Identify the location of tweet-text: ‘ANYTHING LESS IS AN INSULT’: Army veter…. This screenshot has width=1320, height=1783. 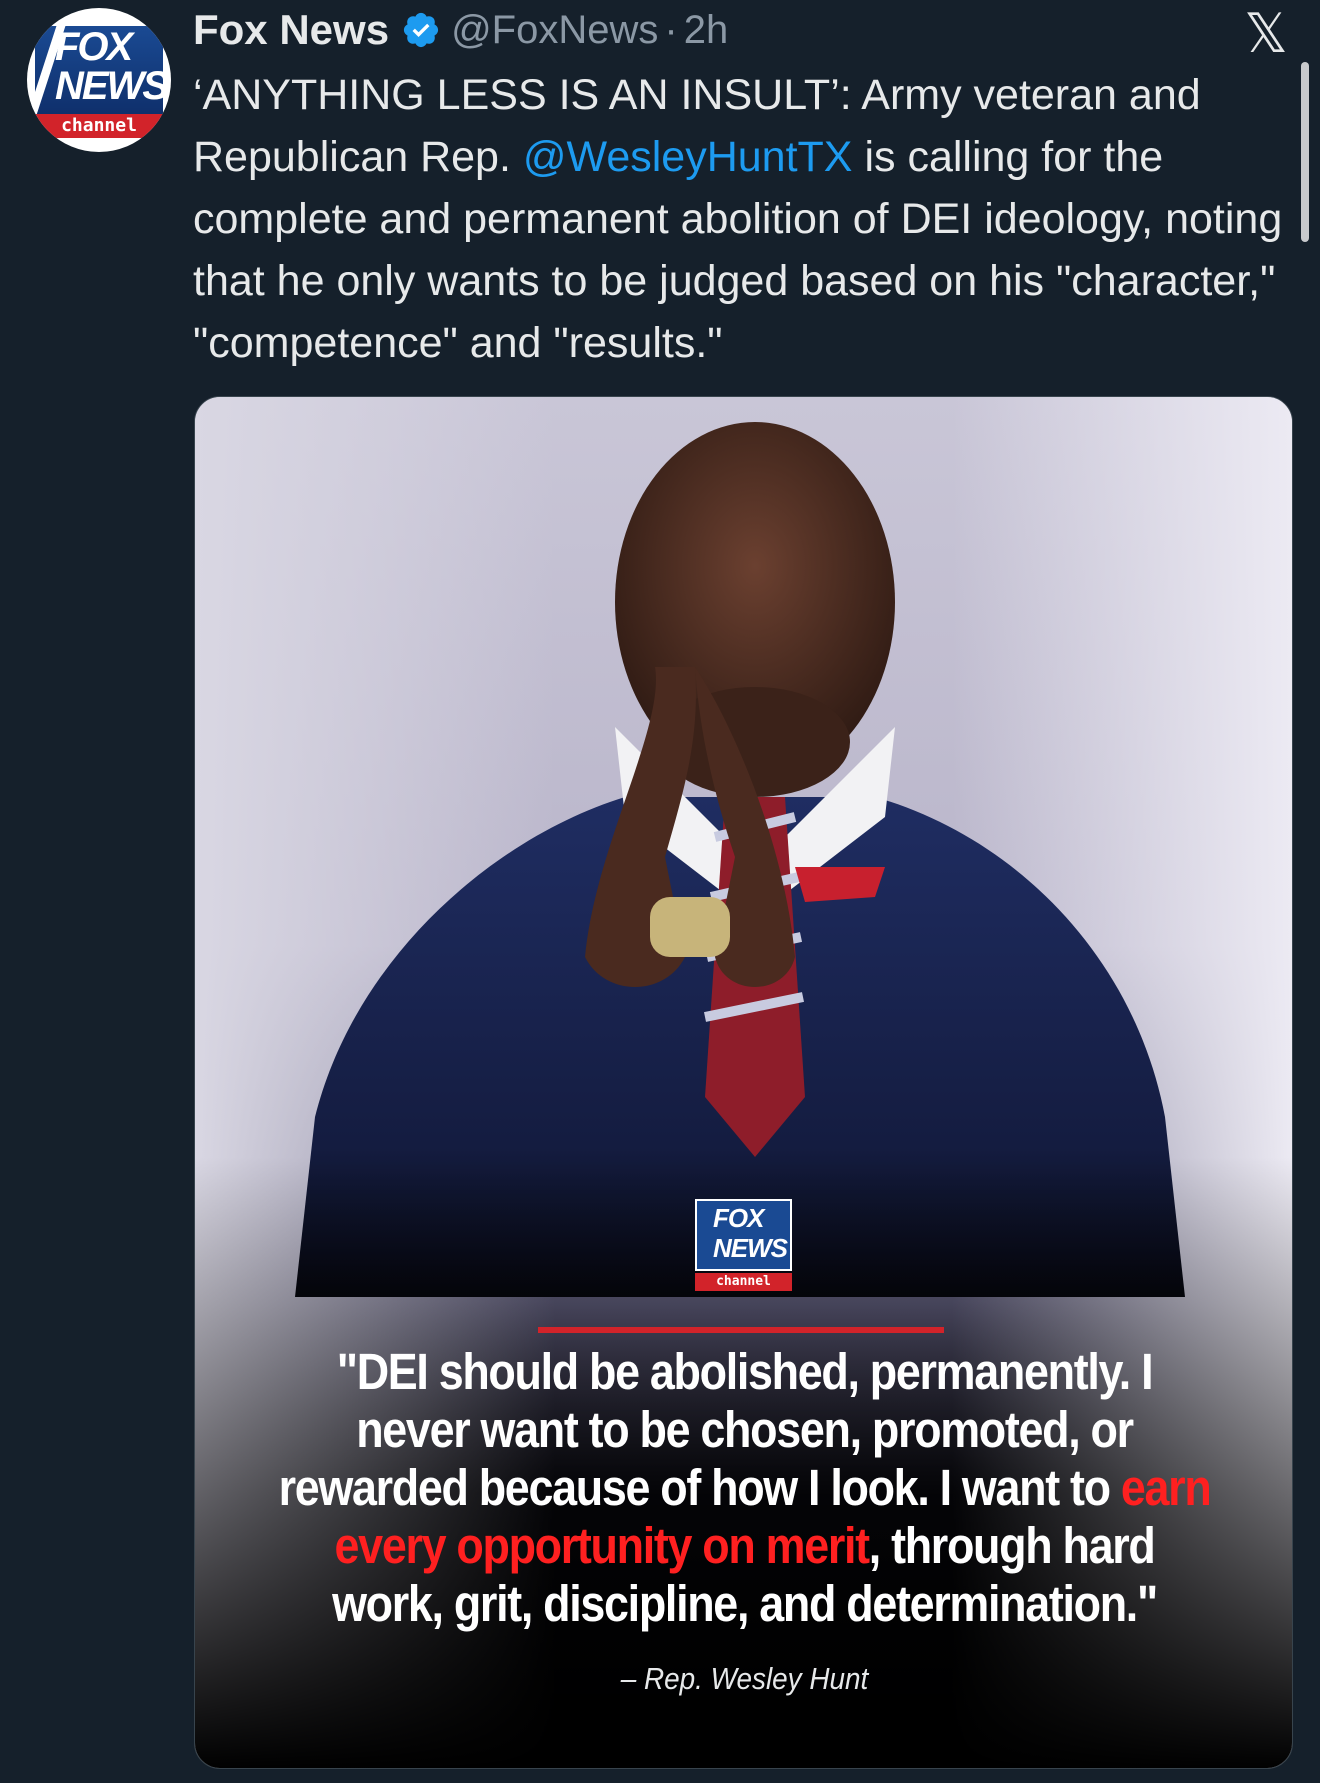
(748, 219).